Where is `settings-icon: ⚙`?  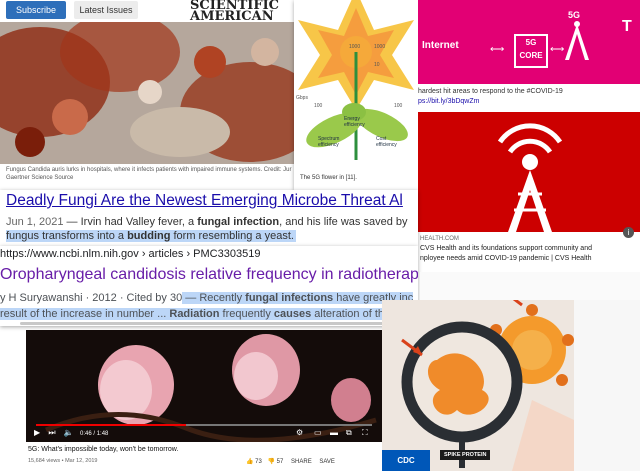 settings-icon: ⚙ is located at coordinates (299, 433).